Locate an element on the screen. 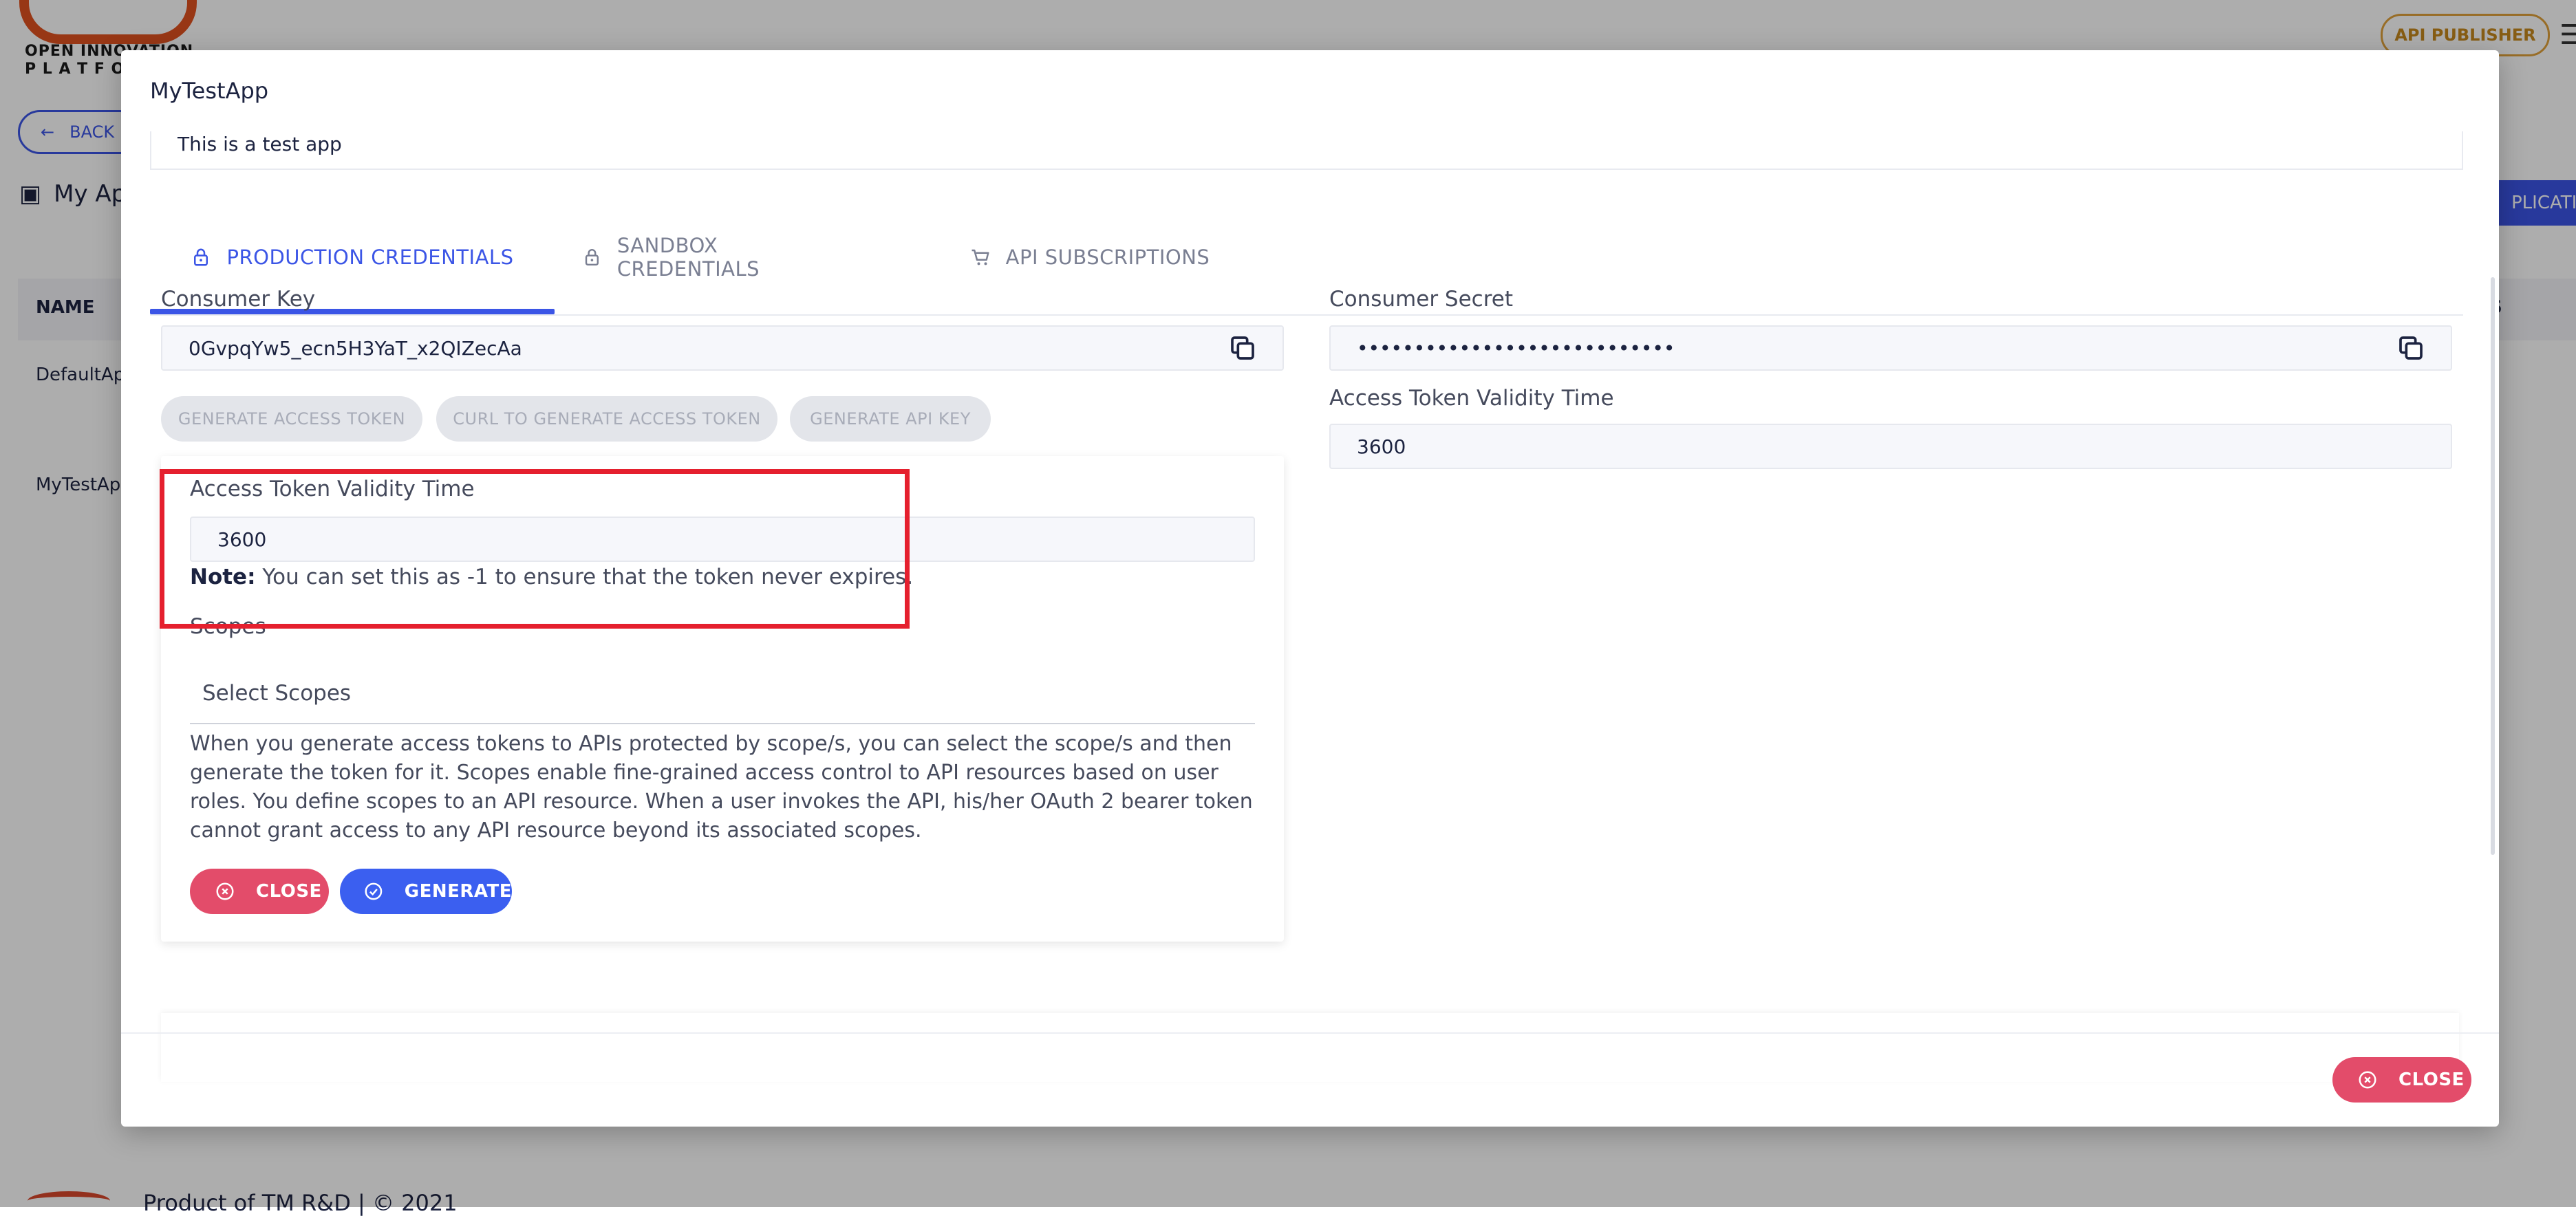  tab-label: SANDBOX CREDENTIALS is located at coordinates (688, 257).